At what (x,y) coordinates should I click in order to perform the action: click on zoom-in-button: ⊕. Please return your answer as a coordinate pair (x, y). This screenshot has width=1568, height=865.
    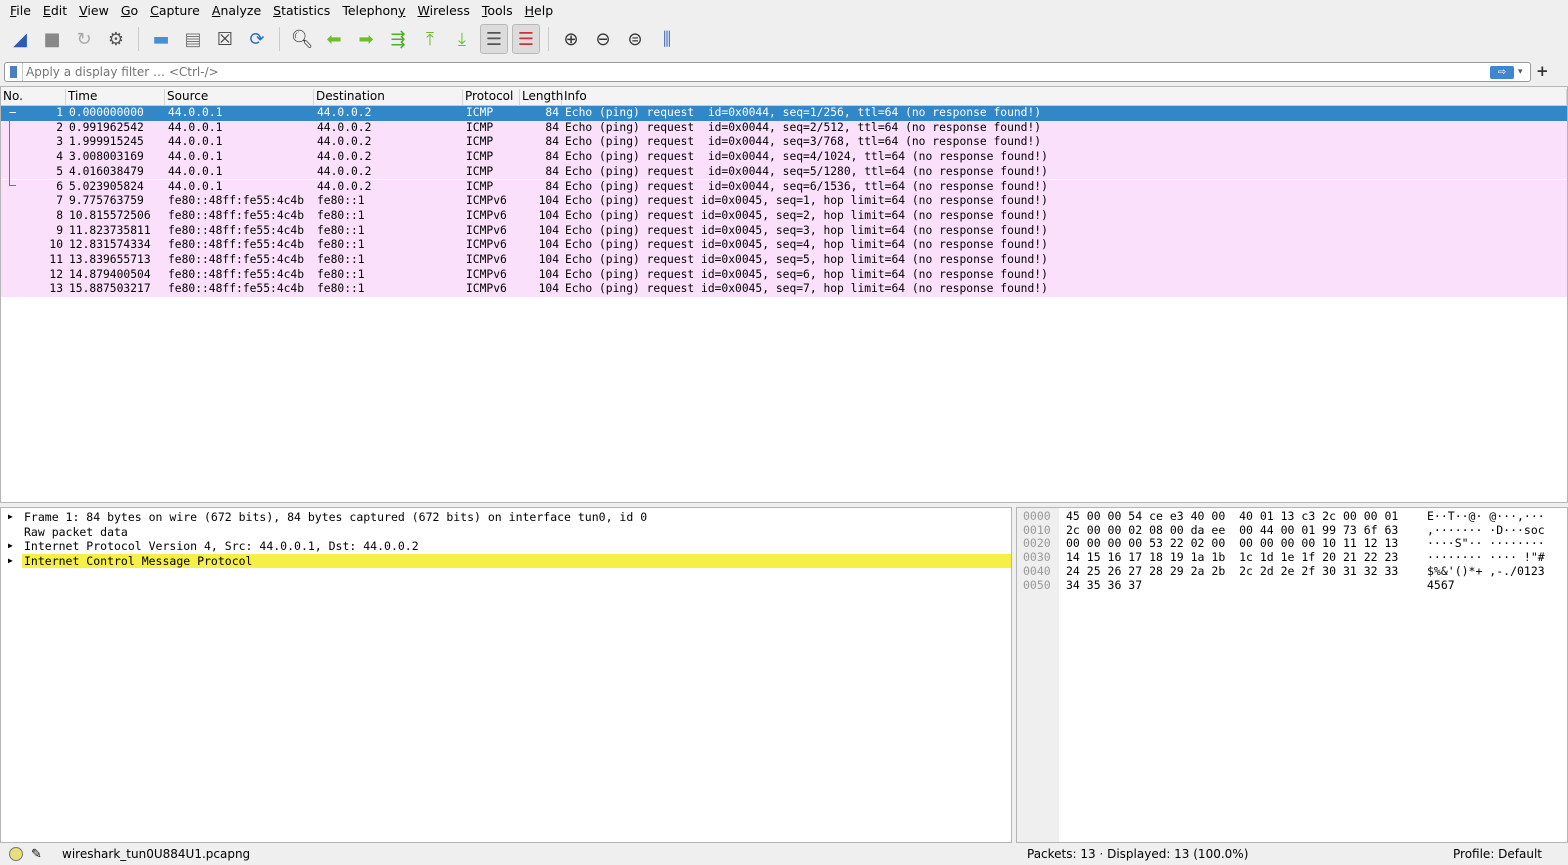
    Looking at the image, I should click on (571, 39).